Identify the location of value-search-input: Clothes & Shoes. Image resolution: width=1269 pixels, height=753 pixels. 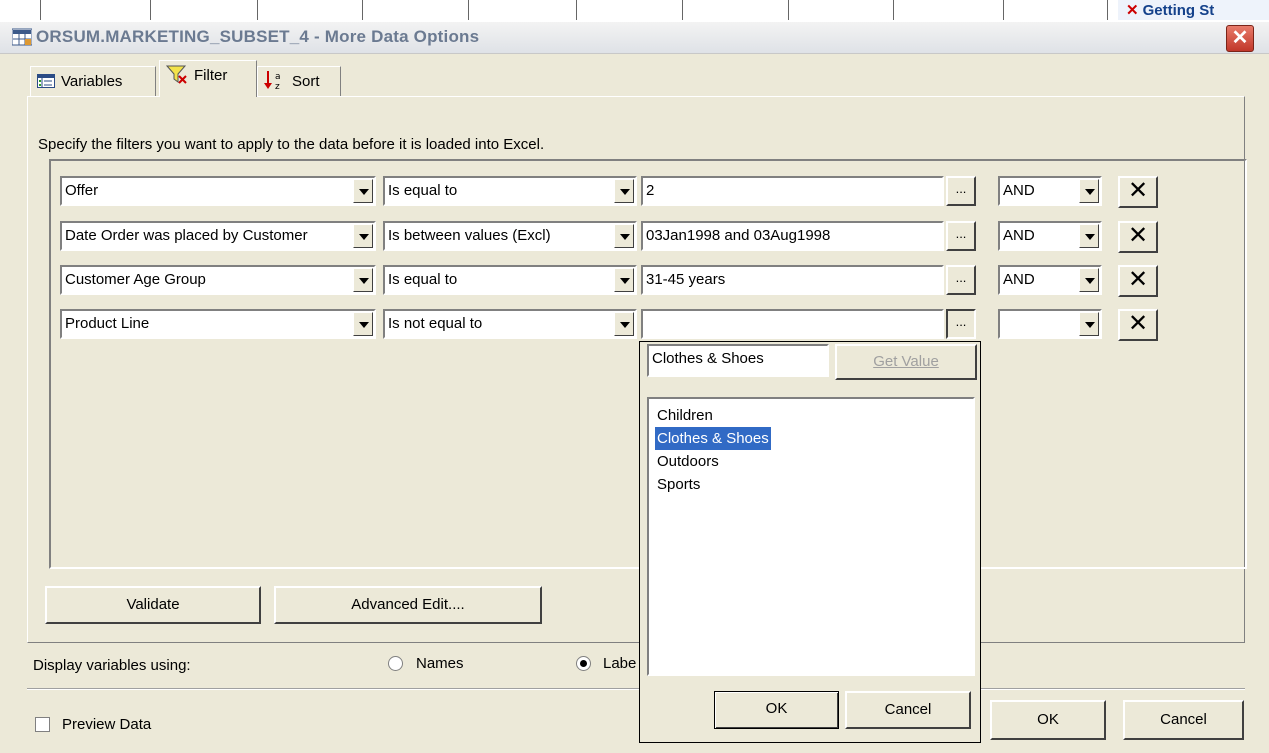
(738, 360).